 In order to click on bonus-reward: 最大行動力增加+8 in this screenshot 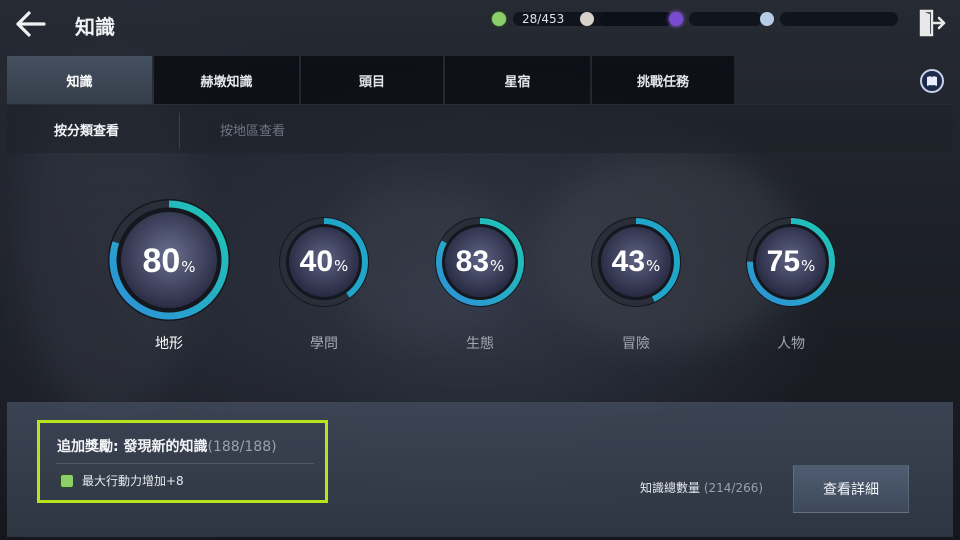, I will do `click(122, 480)`.